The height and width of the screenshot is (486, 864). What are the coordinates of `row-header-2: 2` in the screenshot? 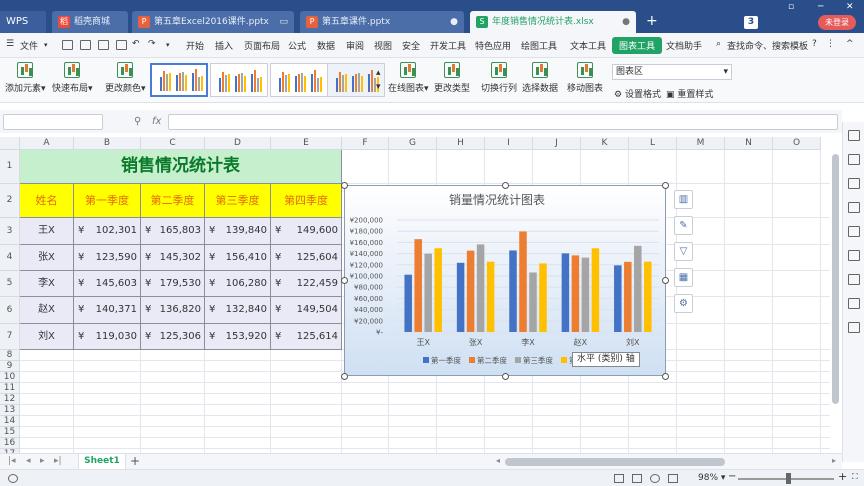 It's located at (10, 201).